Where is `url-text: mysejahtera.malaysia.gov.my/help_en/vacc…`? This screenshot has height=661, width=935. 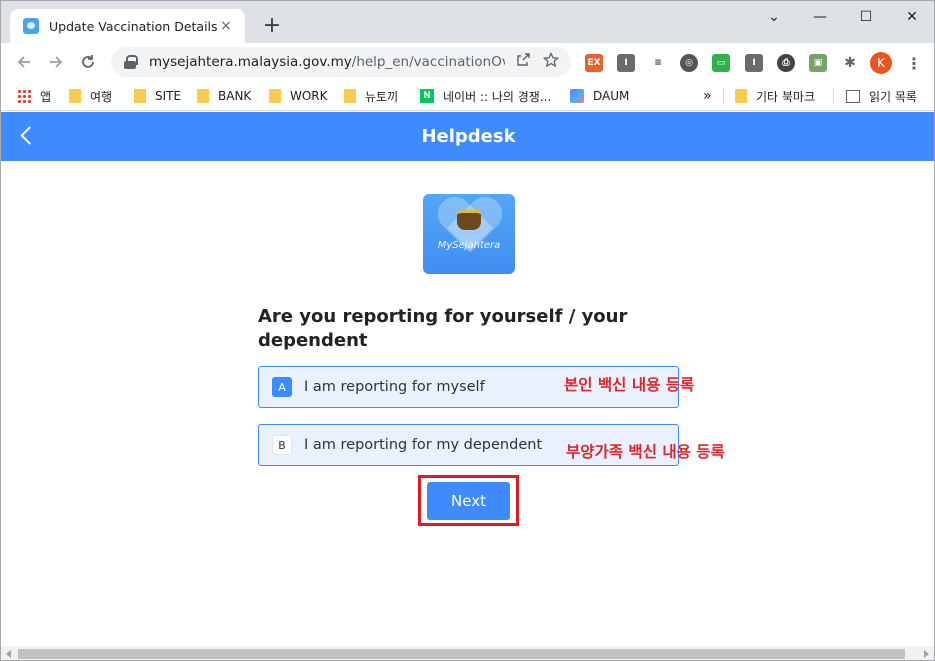 url-text: mysejahtera.malaysia.gov.my/help_en/vacc… is located at coordinates (327, 62).